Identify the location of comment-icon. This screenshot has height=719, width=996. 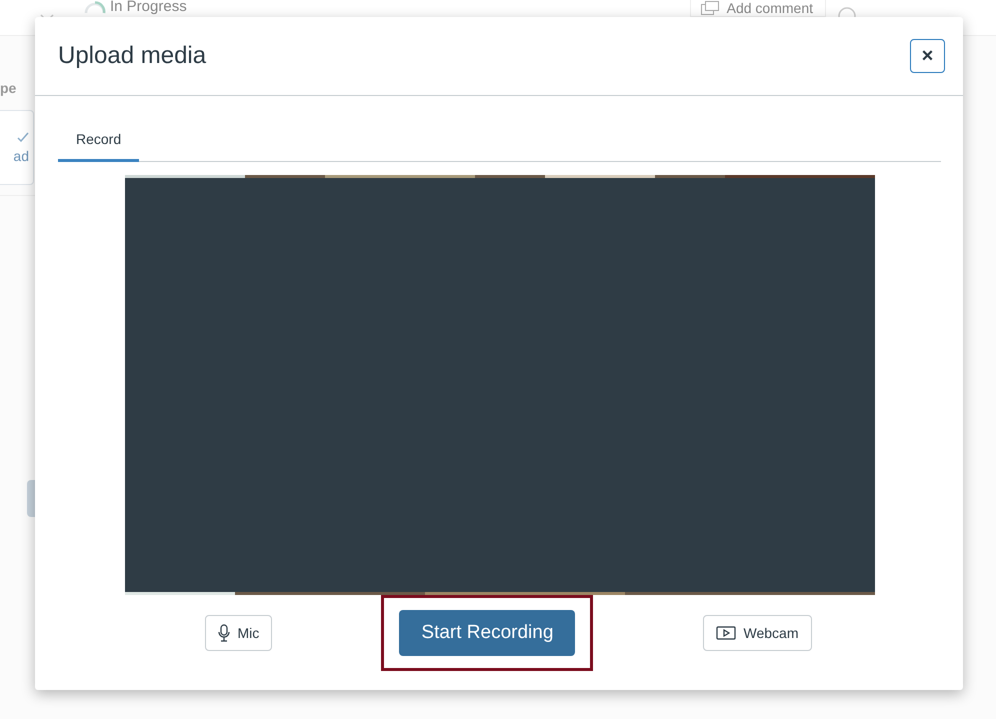
(709, 8).